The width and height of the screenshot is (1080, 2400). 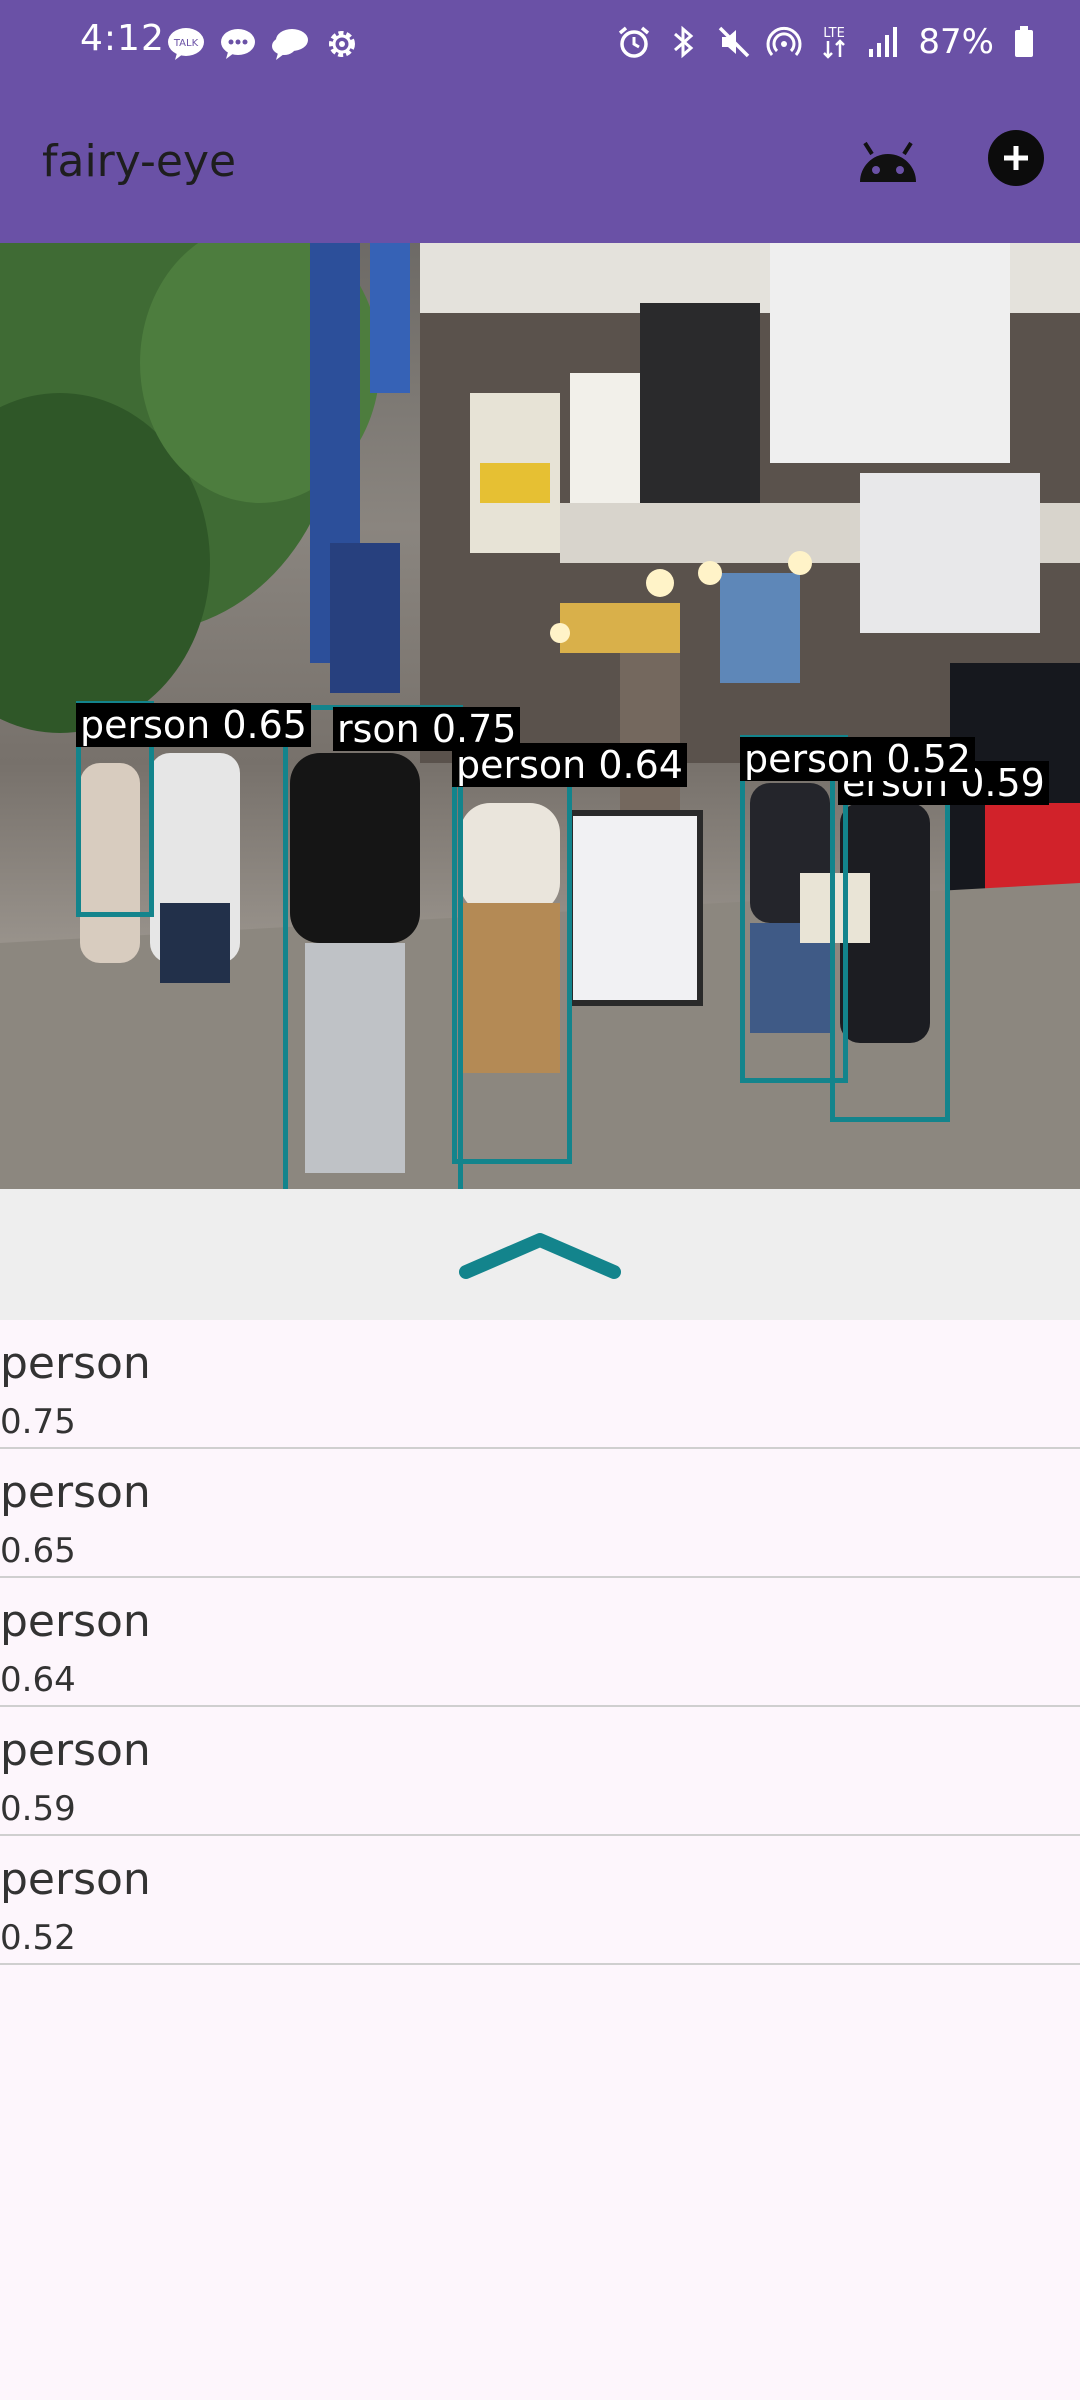 I want to click on result-score: 0.59, so click(x=38, y=1809).